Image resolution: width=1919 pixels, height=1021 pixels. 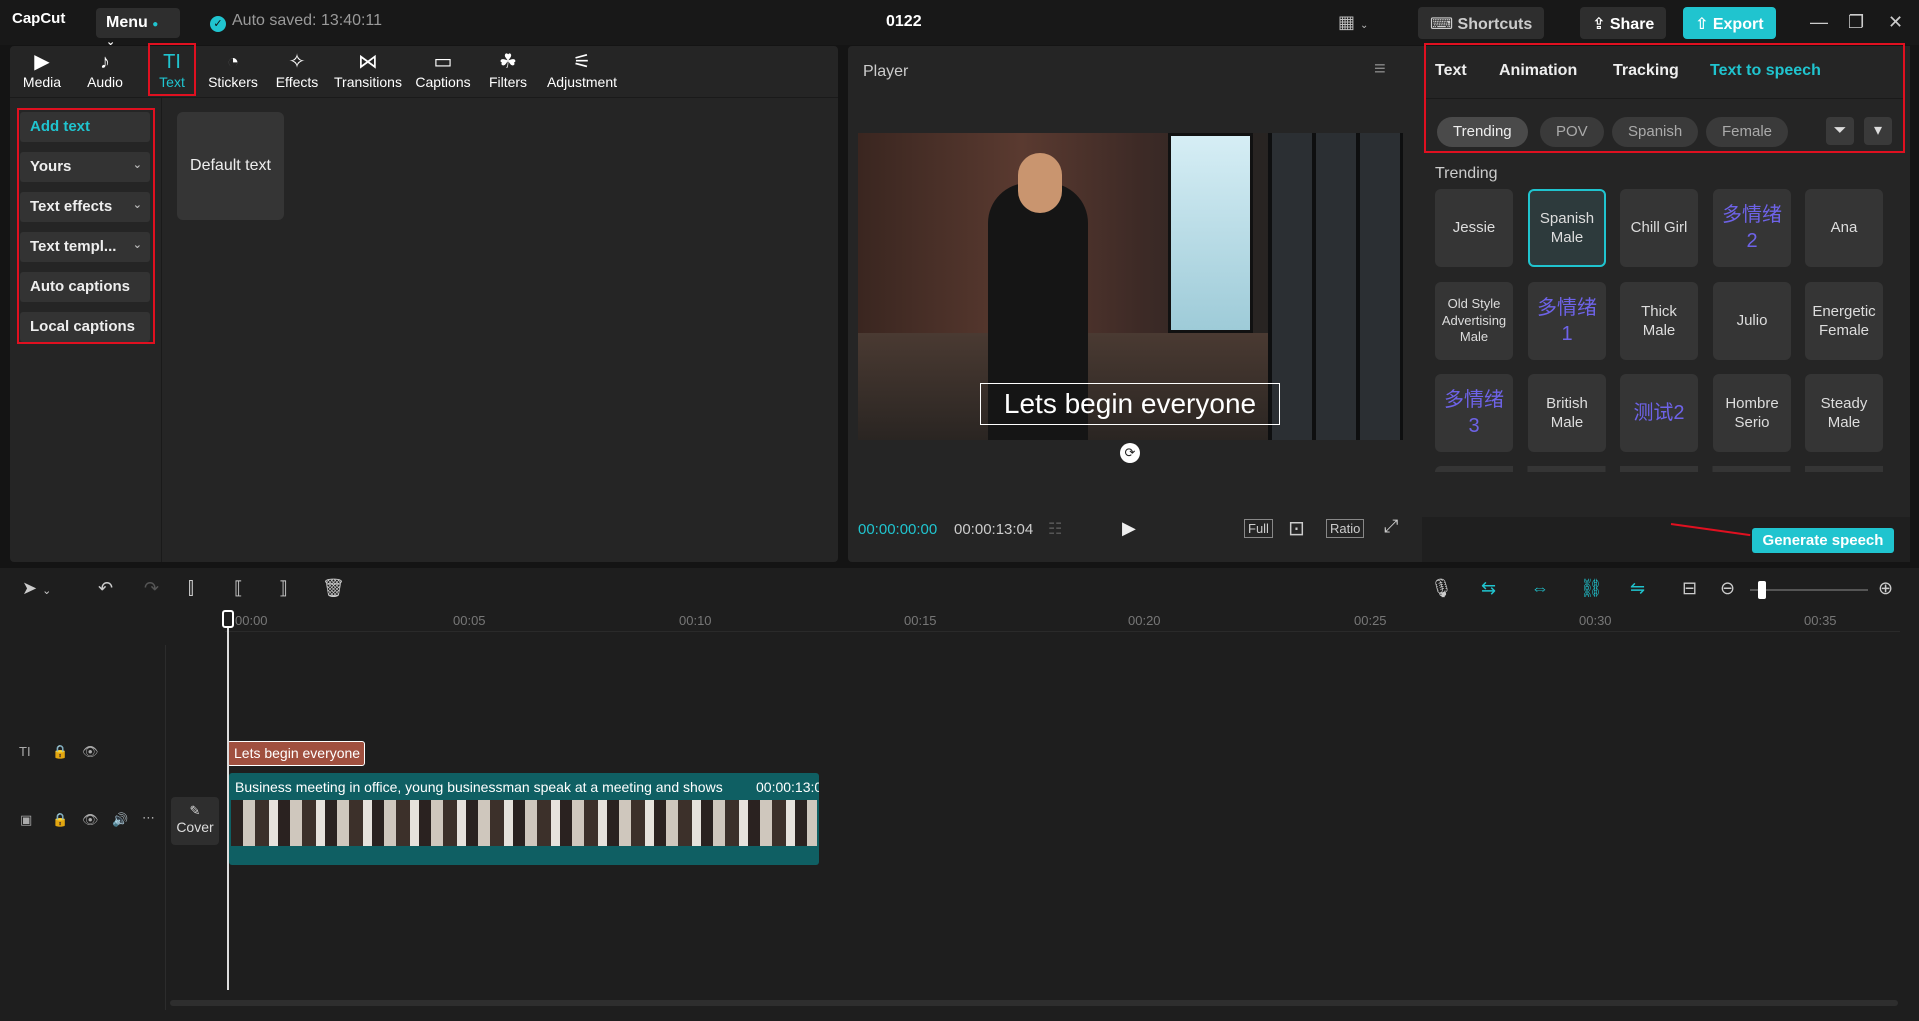 I want to click on restore-icon: ❐, so click(x=1856, y=22).